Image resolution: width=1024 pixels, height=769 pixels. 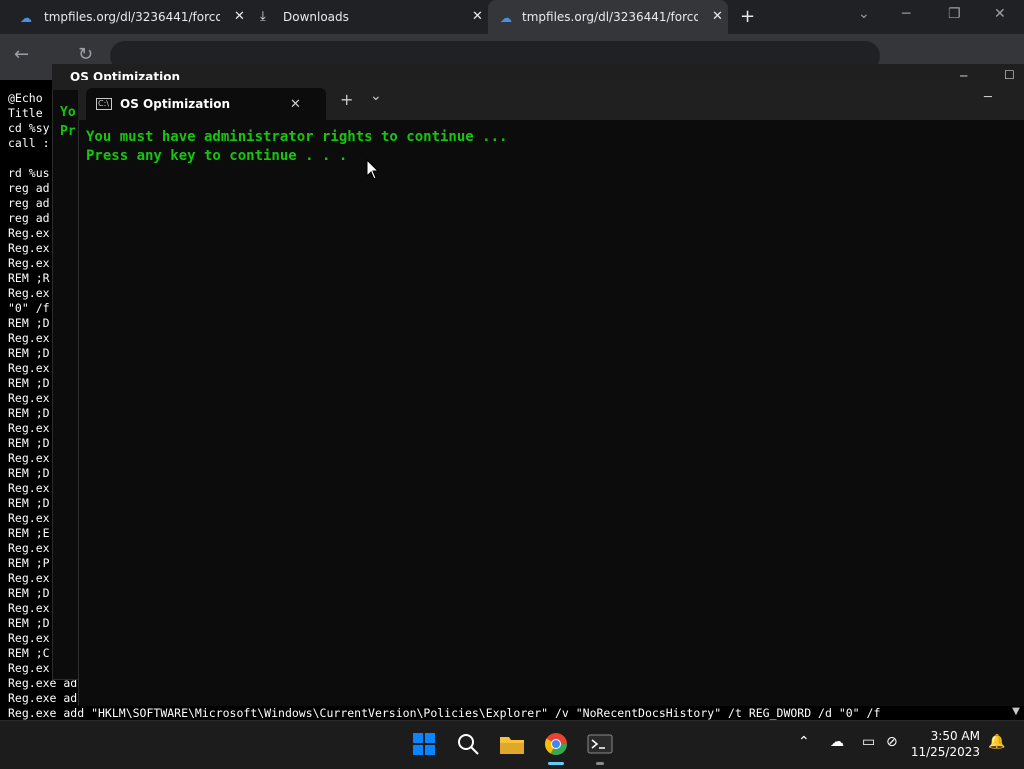 I want to click on terminal-icon, so click(x=600, y=744).